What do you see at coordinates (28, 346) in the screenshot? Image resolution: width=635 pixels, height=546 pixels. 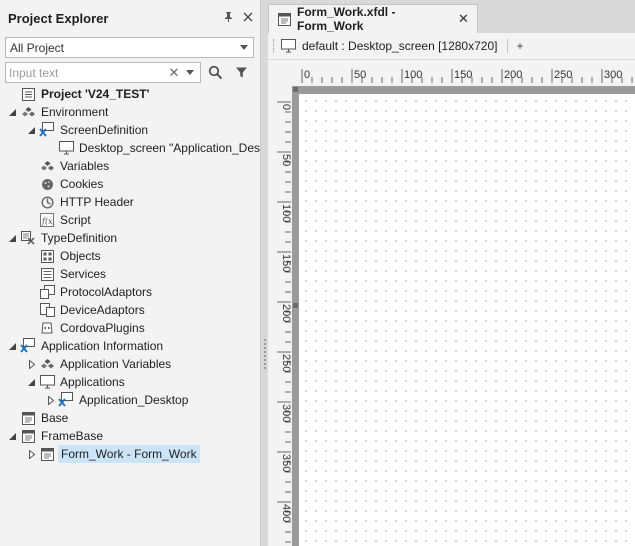 I see `application-info-icon` at bounding box center [28, 346].